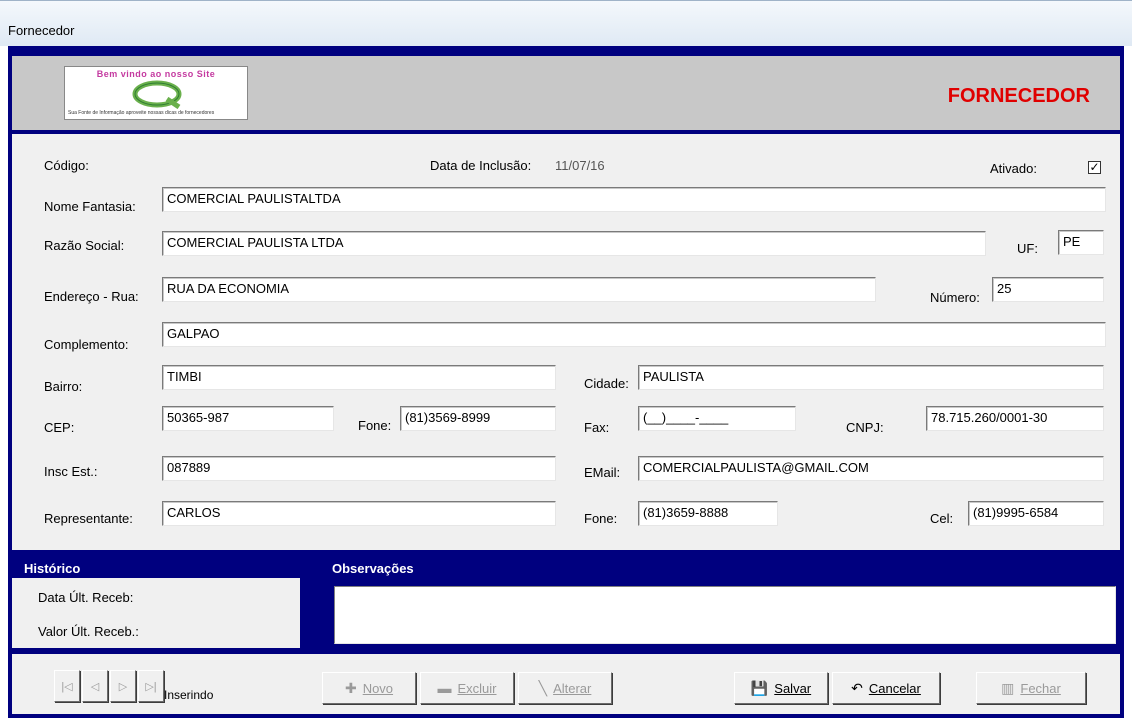 The height and width of the screenshot is (726, 1132). Describe the element at coordinates (708, 513) in the screenshot. I see `fone2-input: (81)3659-8888` at that location.